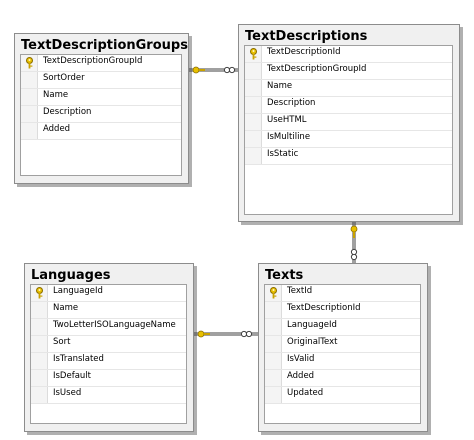 The width and height of the screenshot is (474, 440). I want to click on relationship-languages-texts, so click(226, 334).